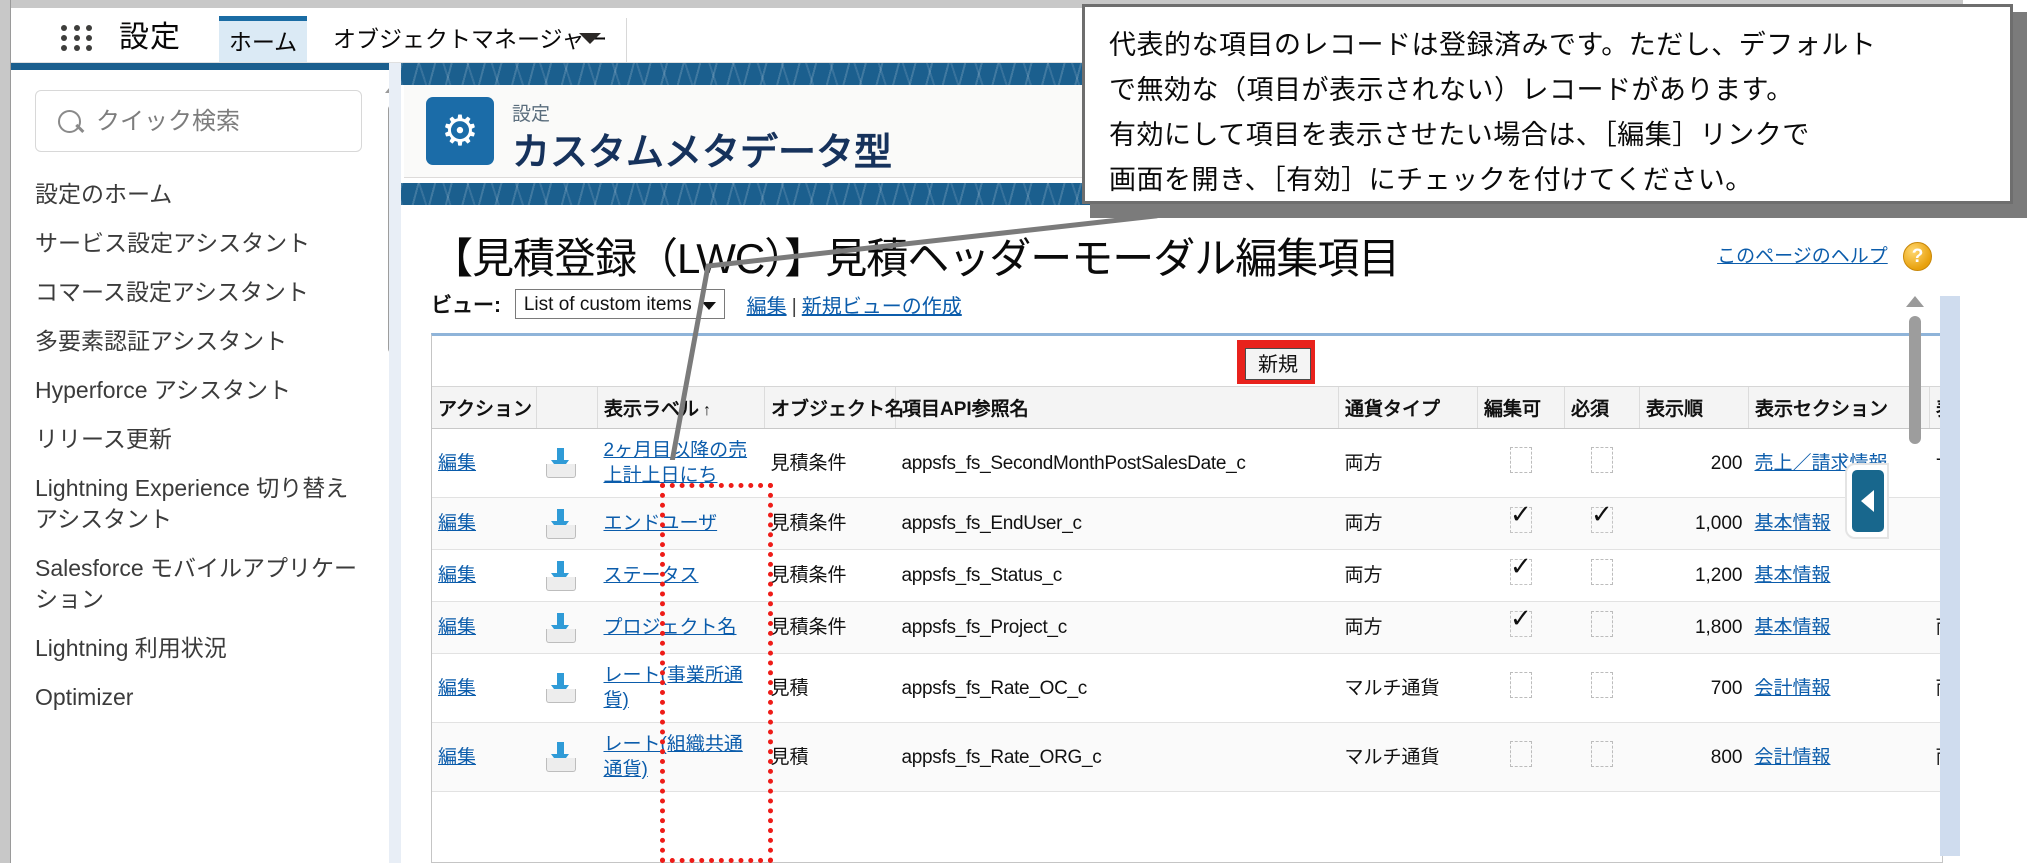  What do you see at coordinates (673, 757) in the screenshot?
I see `row-label-link: レート(組織共通通貨)` at bounding box center [673, 757].